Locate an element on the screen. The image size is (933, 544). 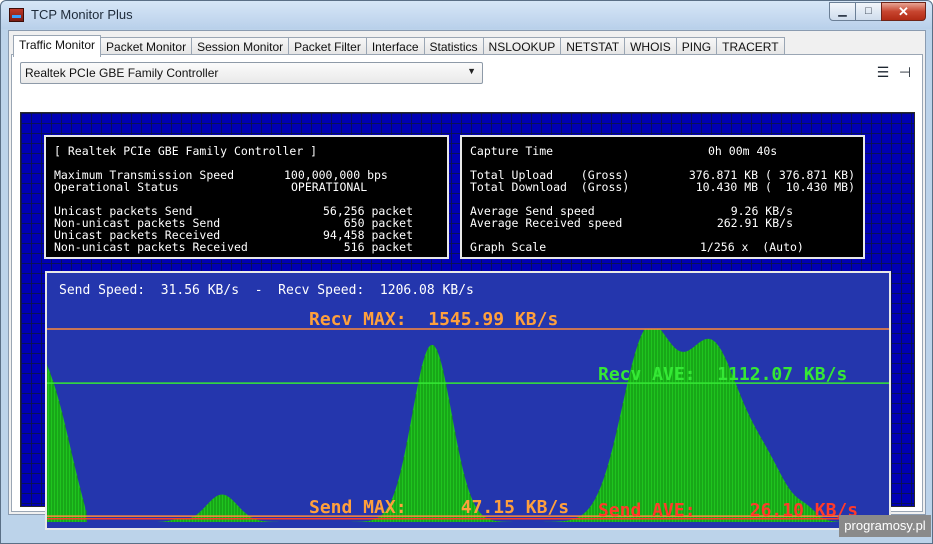
window-controls: ▁ □ ✕ is located at coordinates (877, 11).